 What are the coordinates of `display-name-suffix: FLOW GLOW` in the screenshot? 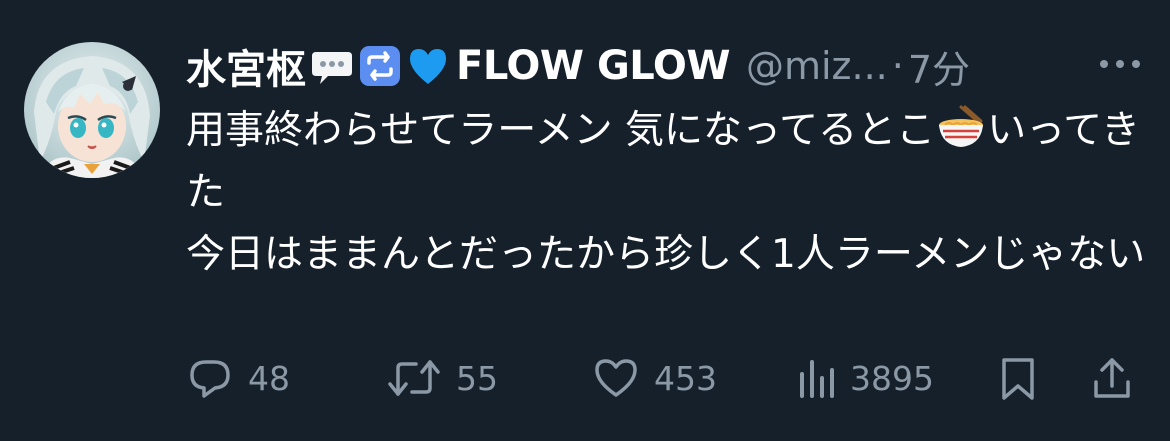 It's located at (593, 66).